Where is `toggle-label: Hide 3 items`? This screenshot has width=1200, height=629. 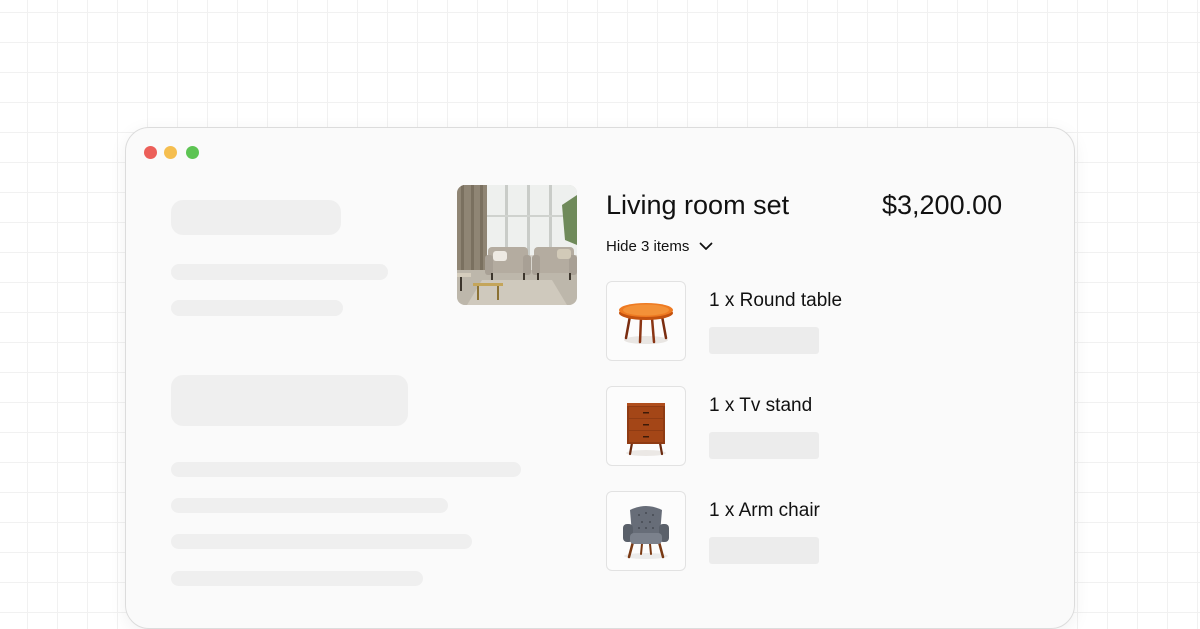 toggle-label: Hide 3 items is located at coordinates (648, 246).